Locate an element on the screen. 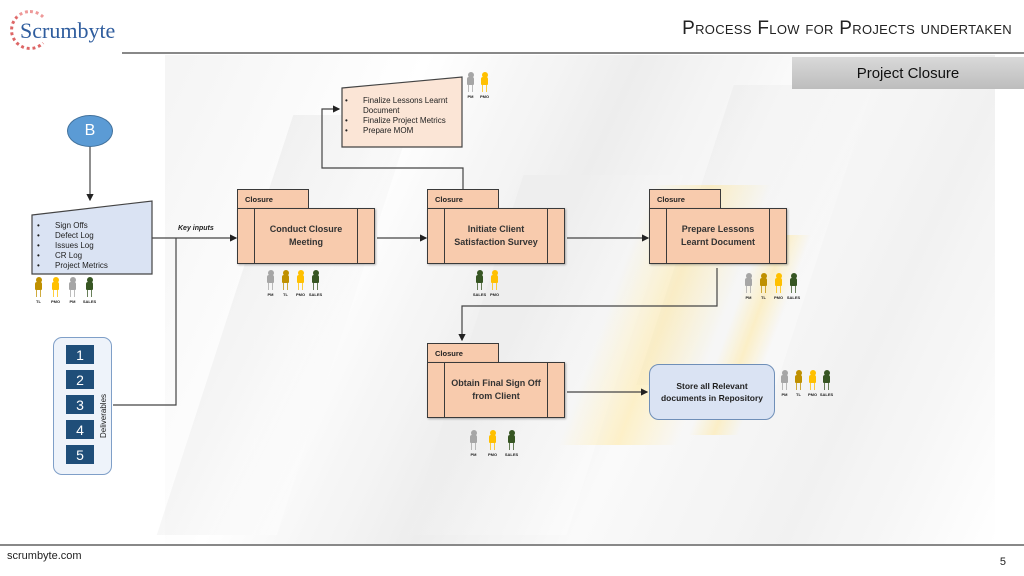 The width and height of the screenshot is (1024, 576). step-roles: PM PMO SALES is located at coordinates (492, 443).